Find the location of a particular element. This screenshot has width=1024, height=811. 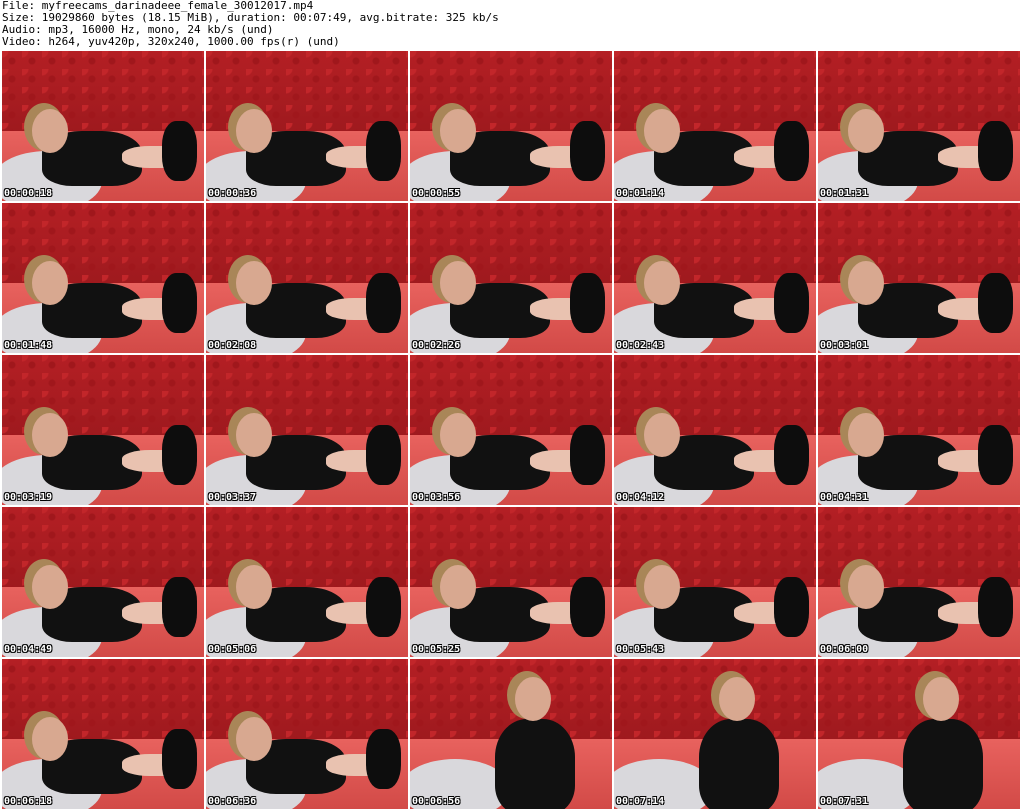

video-thumbnail: 00:02:43 is located at coordinates (715, 278).